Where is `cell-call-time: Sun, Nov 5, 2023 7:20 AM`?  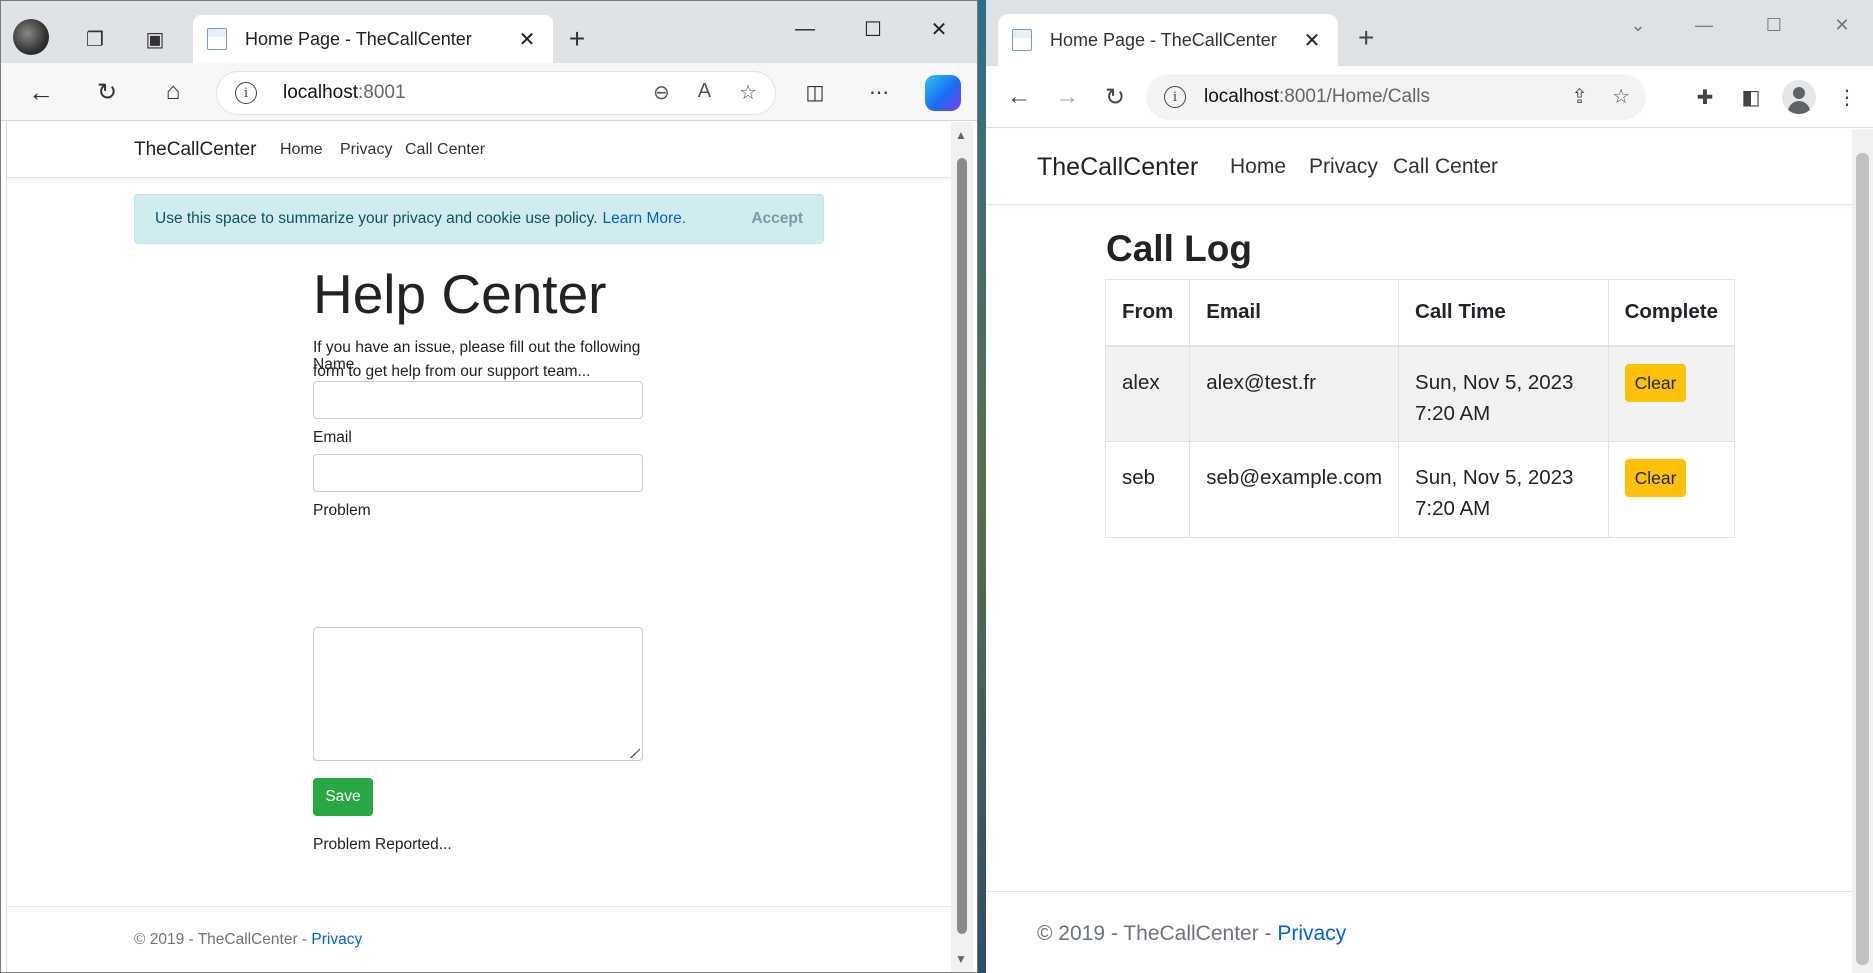
cell-call-time: Sun, Nov 5, 2023 7:20 AM is located at coordinates (1503, 393).